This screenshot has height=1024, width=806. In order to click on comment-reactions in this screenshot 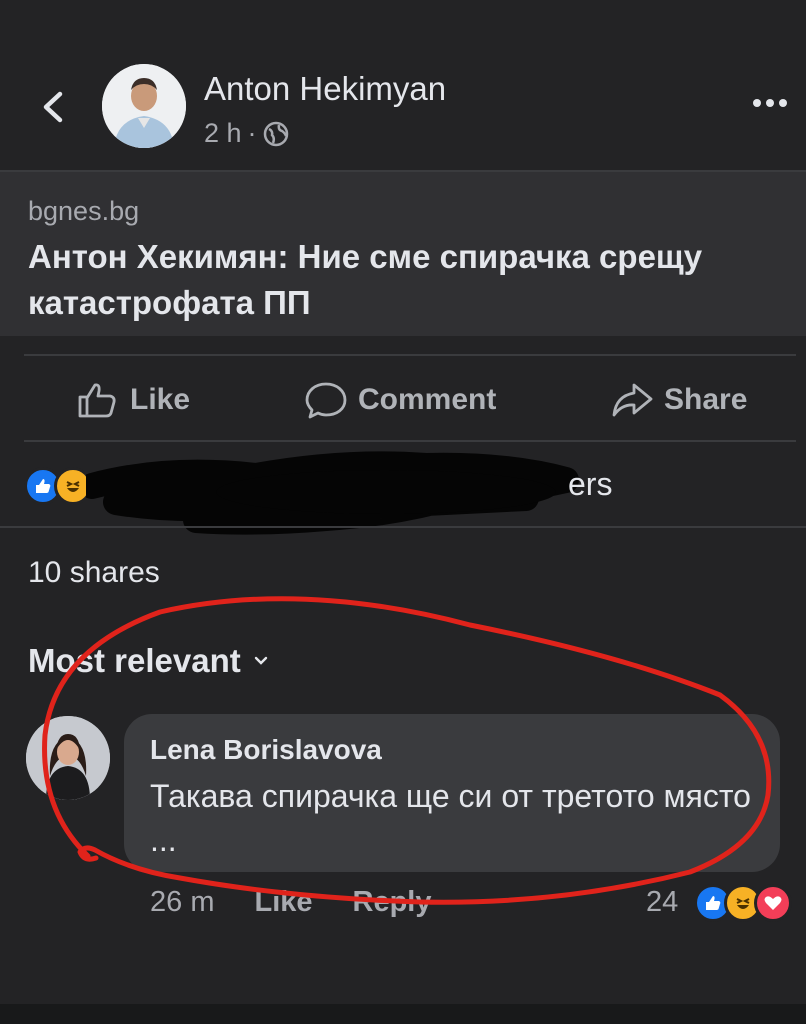, I will do `click(743, 903)`.